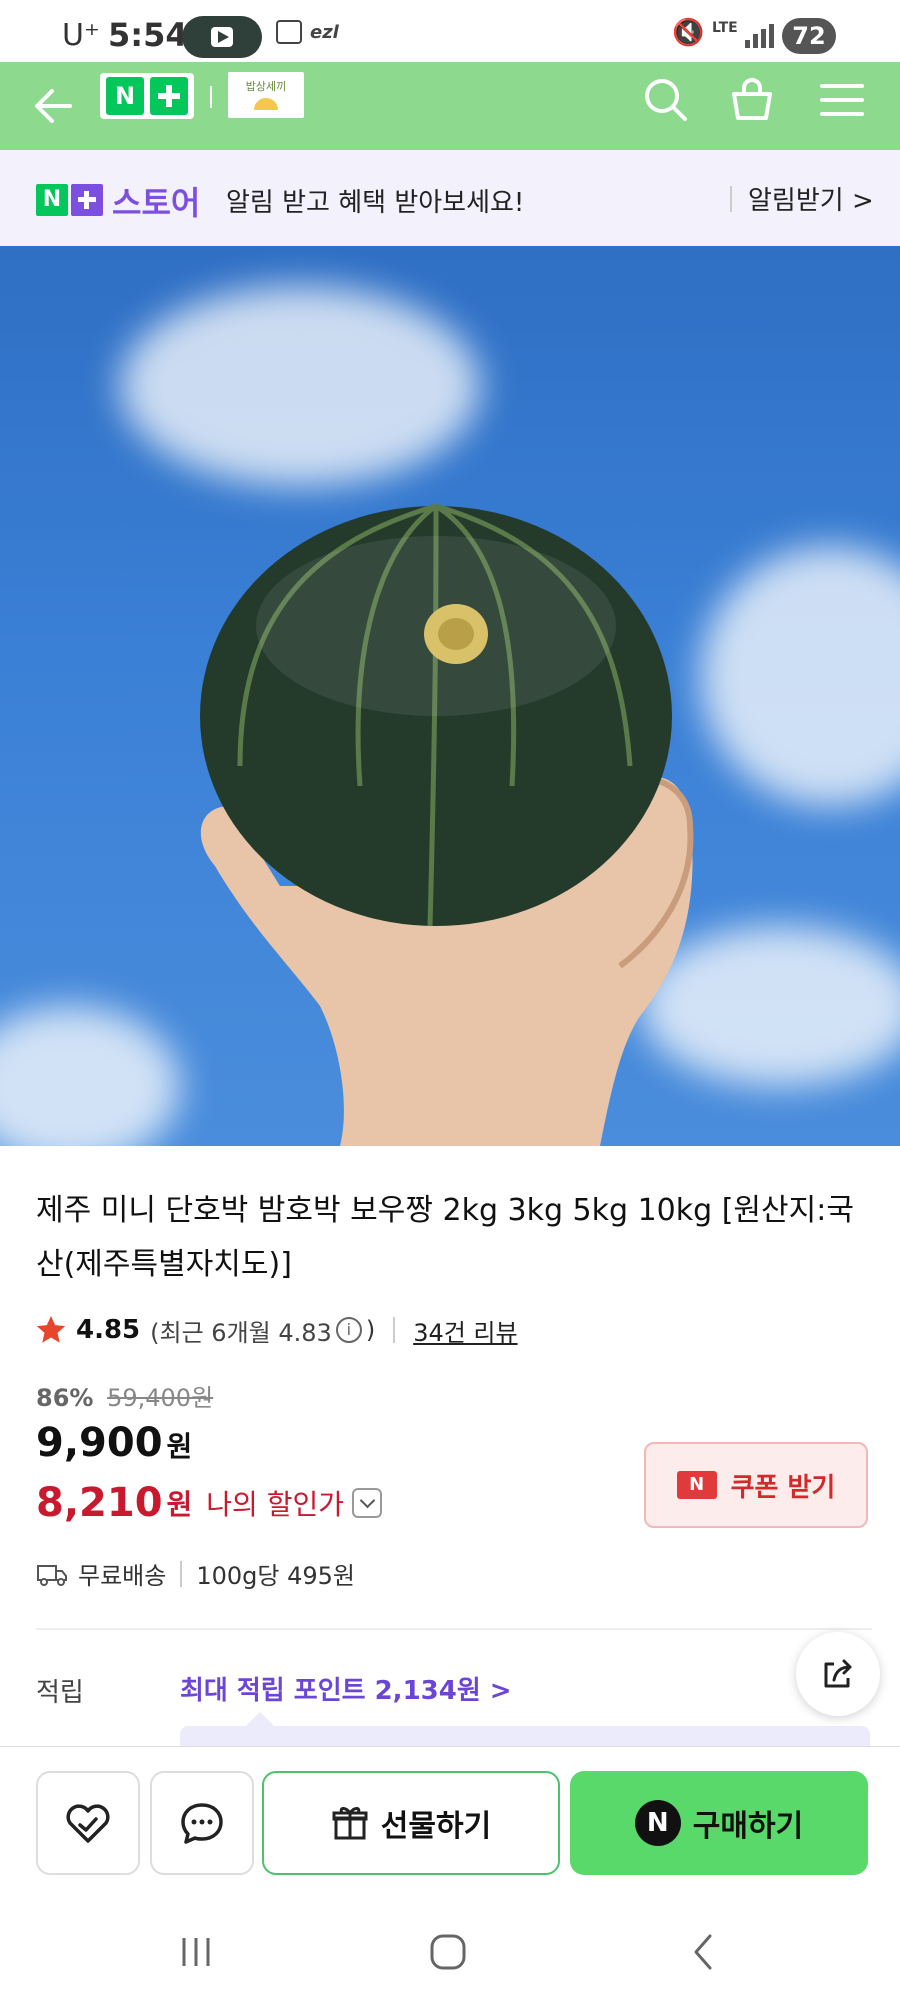 This screenshot has width=900, height=2000. I want to click on chevron-down-icon, so click(367, 1503).